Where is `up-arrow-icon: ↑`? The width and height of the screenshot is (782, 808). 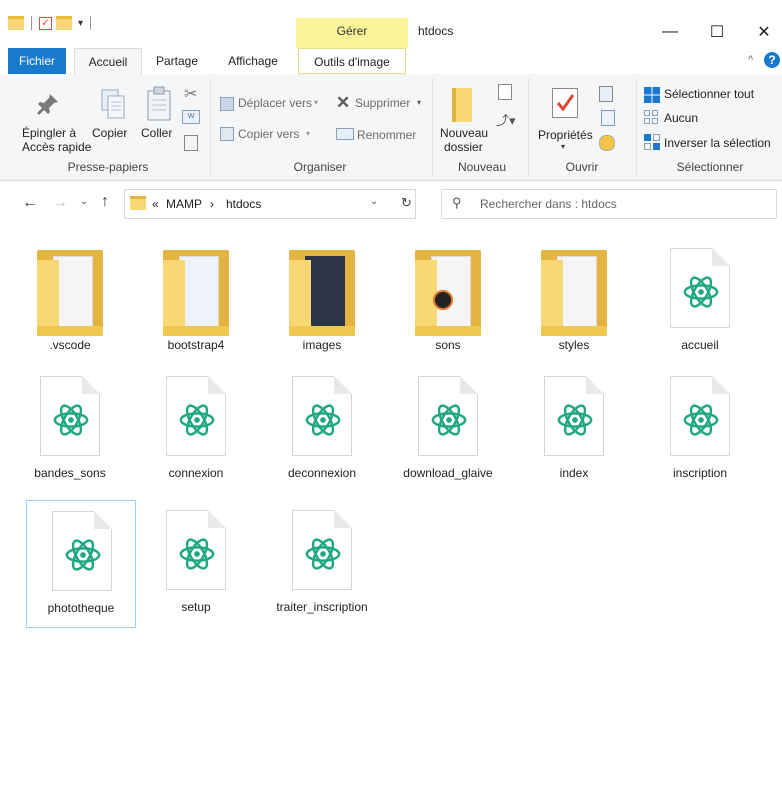
up-arrow-icon: ↑ is located at coordinates (105, 202).